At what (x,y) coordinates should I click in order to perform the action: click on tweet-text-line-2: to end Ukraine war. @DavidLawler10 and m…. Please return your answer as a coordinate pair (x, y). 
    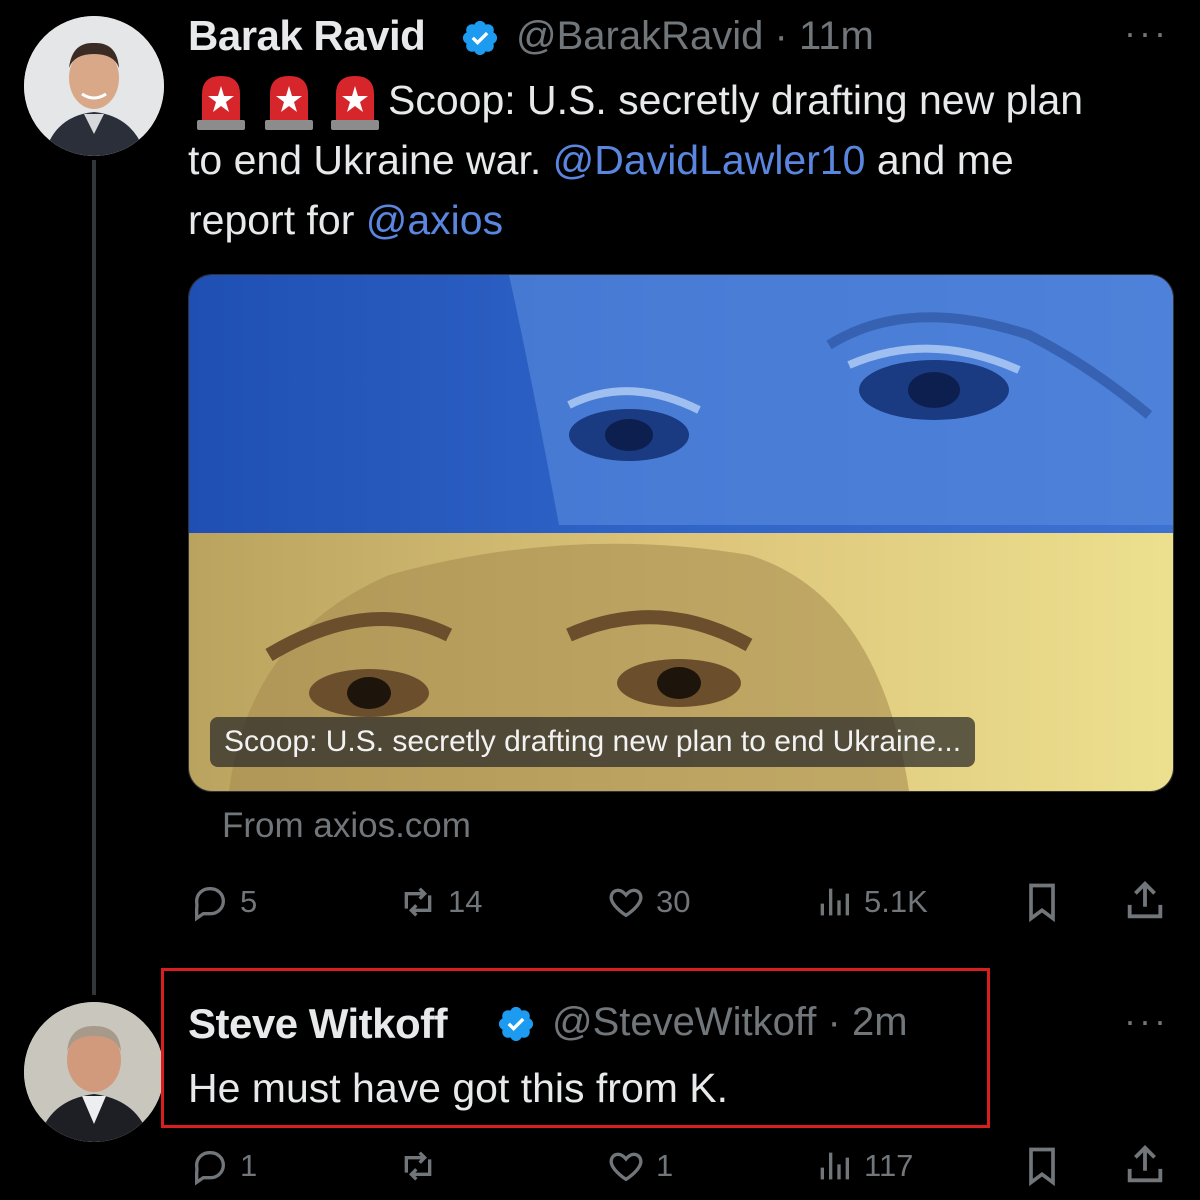
    Looking at the image, I should click on (601, 160).